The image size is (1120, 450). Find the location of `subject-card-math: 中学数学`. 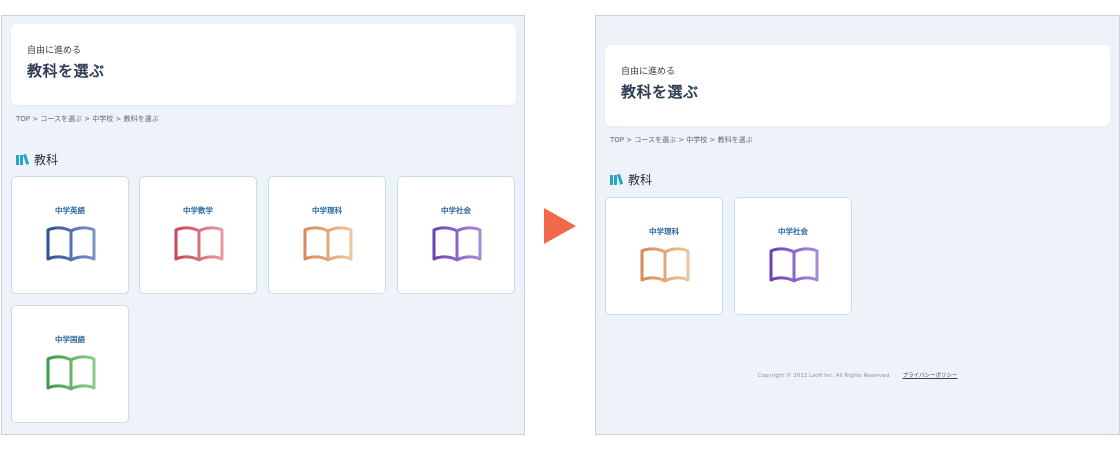

subject-card-math: 中学数学 is located at coordinates (198, 235).